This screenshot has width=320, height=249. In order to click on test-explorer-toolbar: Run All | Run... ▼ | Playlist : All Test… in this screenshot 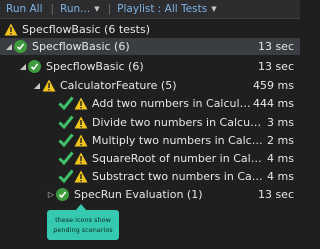, I will do `click(150, 9)`.